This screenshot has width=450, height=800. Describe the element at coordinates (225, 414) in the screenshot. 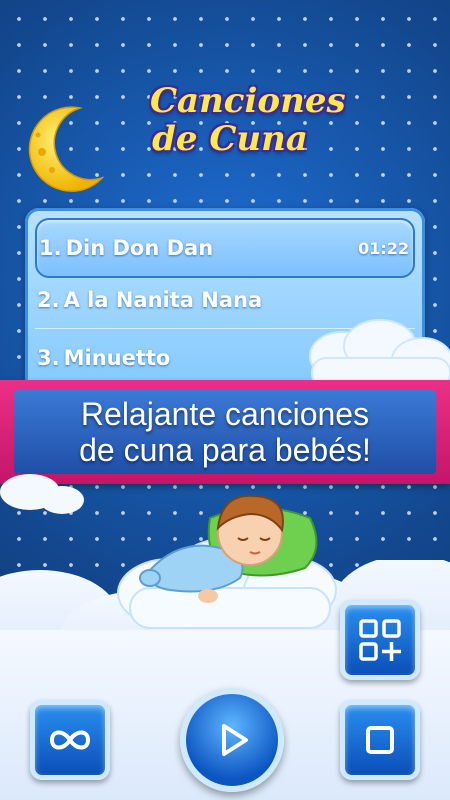

I see `banner-line-1: Relajante canciones` at that location.